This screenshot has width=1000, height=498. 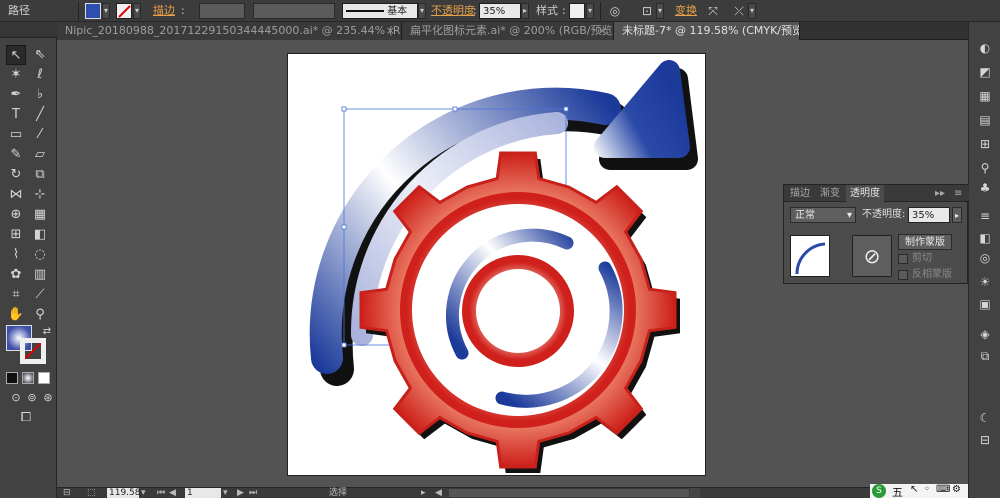 What do you see at coordinates (569, 493) in the screenshot?
I see `horizontal-scrollbar` at bounding box center [569, 493].